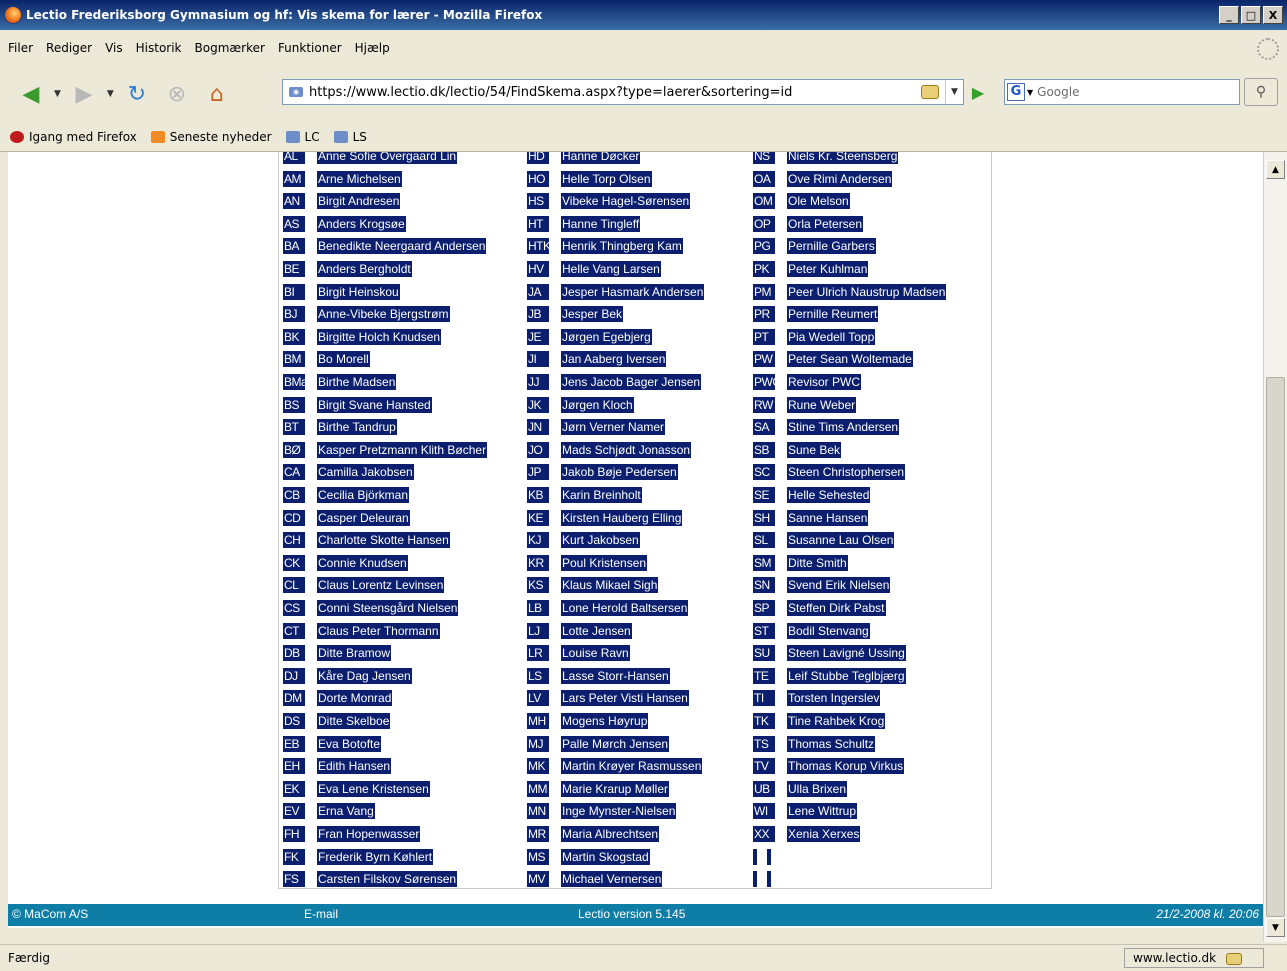 The image size is (1287, 971). I want to click on teacher-name-link: Edith Hansen, so click(354, 766).